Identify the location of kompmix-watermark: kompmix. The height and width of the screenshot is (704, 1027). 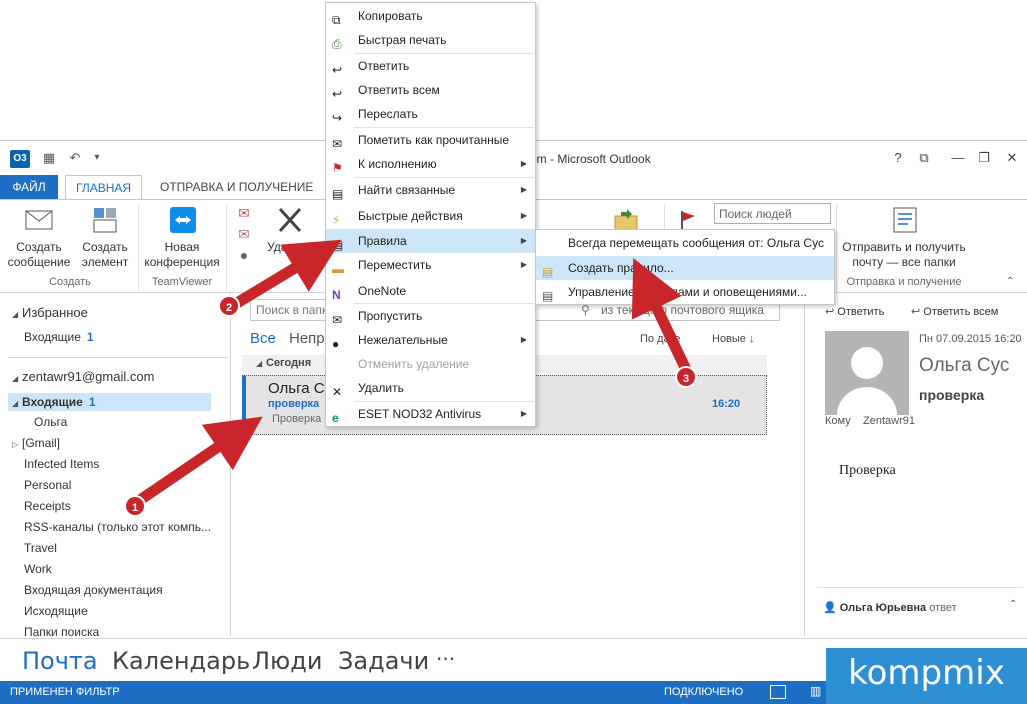
(926, 676).